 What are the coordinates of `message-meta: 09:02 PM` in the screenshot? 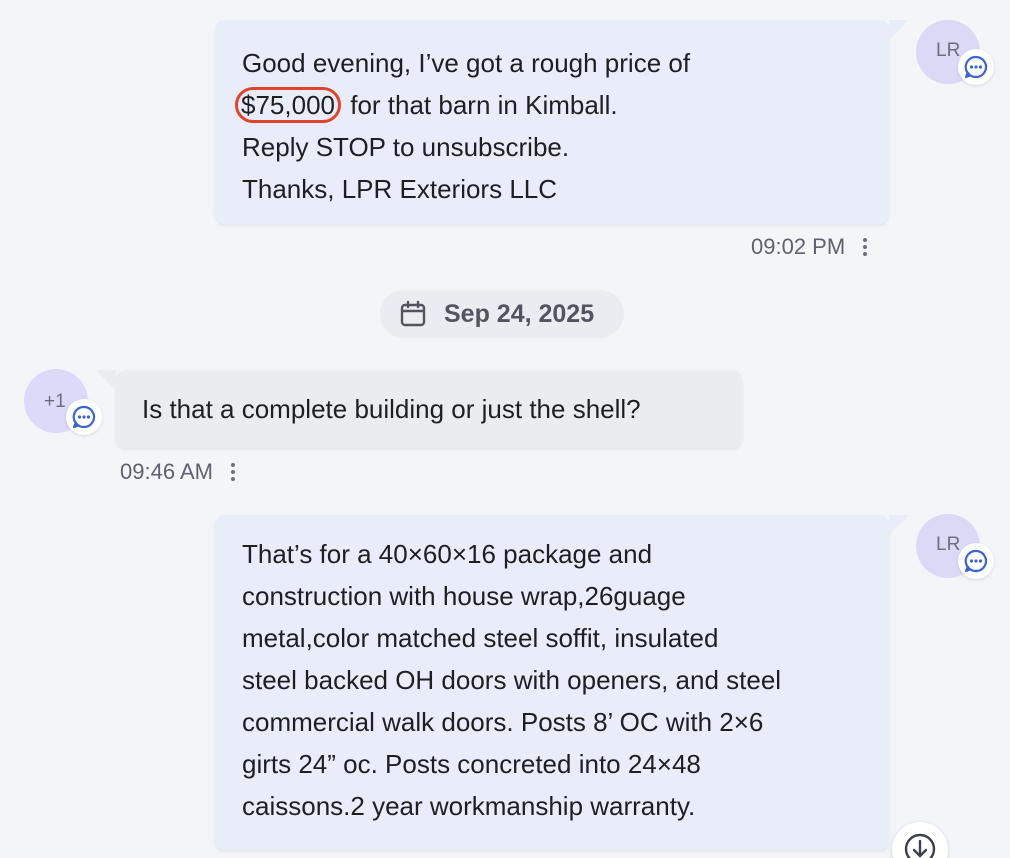 It's located at (812, 247).